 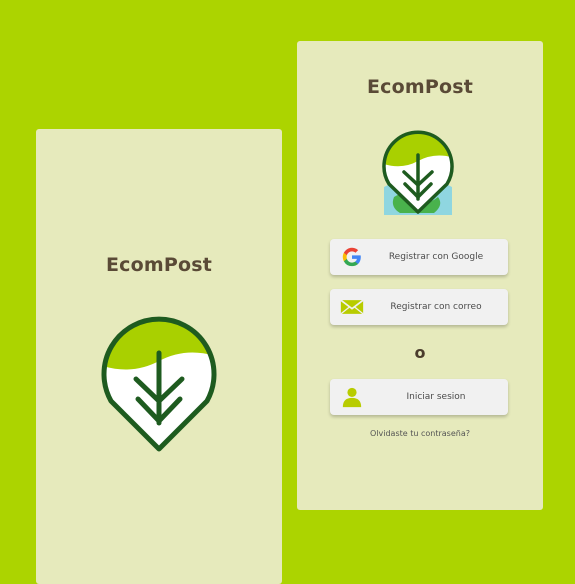 What do you see at coordinates (418, 172) in the screenshot?
I see `leaf-pin-map-logo-icon` at bounding box center [418, 172].